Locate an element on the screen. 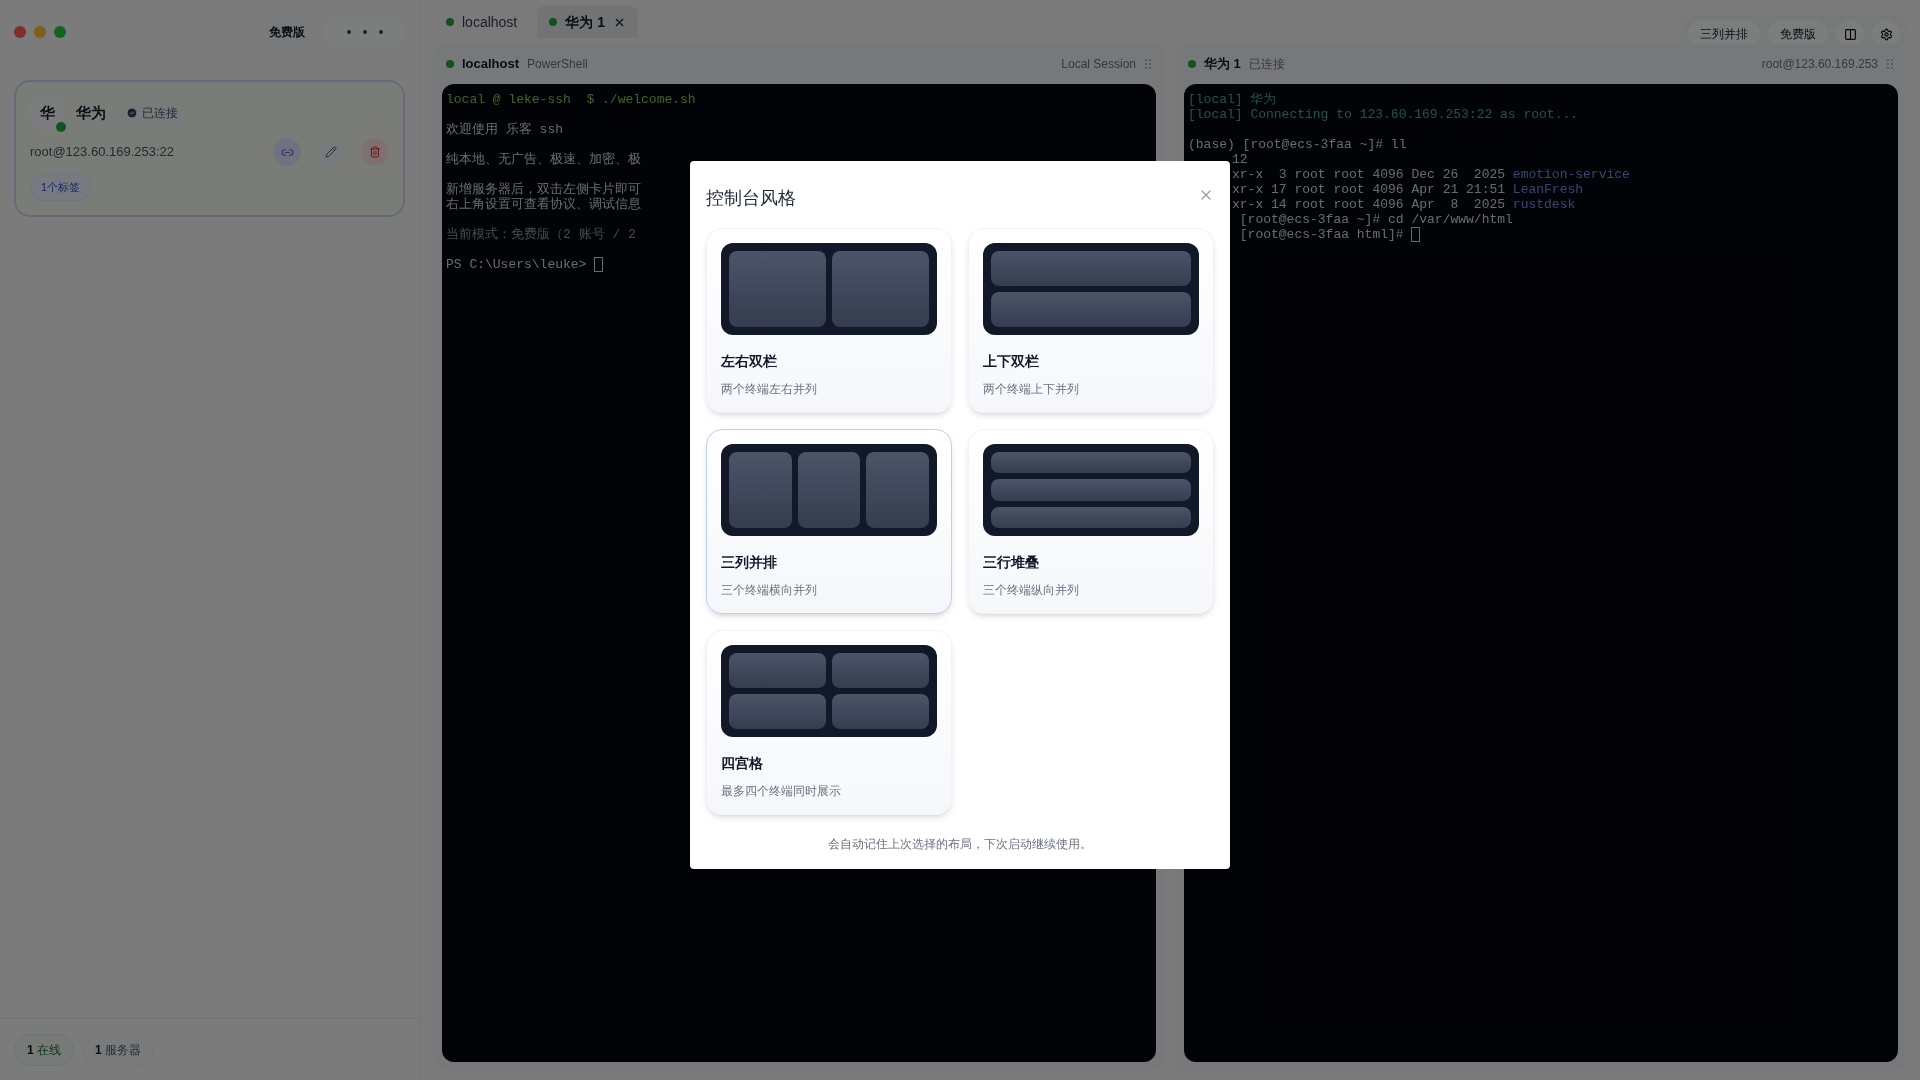 The height and width of the screenshot is (1080, 1920). layout-option: 左右双栏 两个终端左右并列 is located at coordinates (829, 320).